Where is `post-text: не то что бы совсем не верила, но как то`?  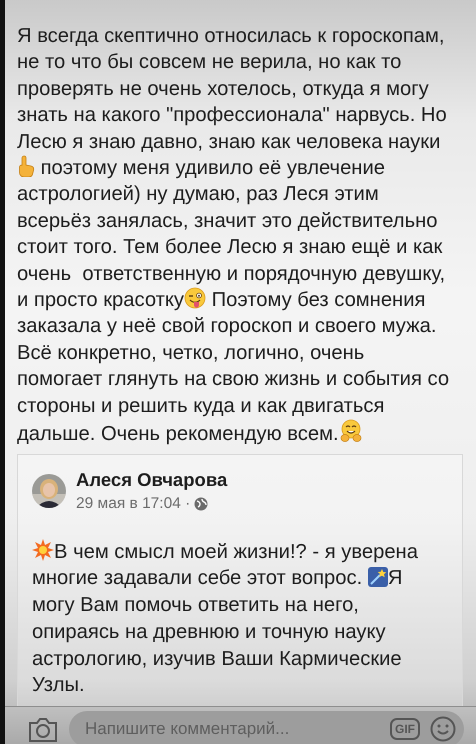
post-text: не то что бы совсем не верила, но как то is located at coordinates (209, 62).